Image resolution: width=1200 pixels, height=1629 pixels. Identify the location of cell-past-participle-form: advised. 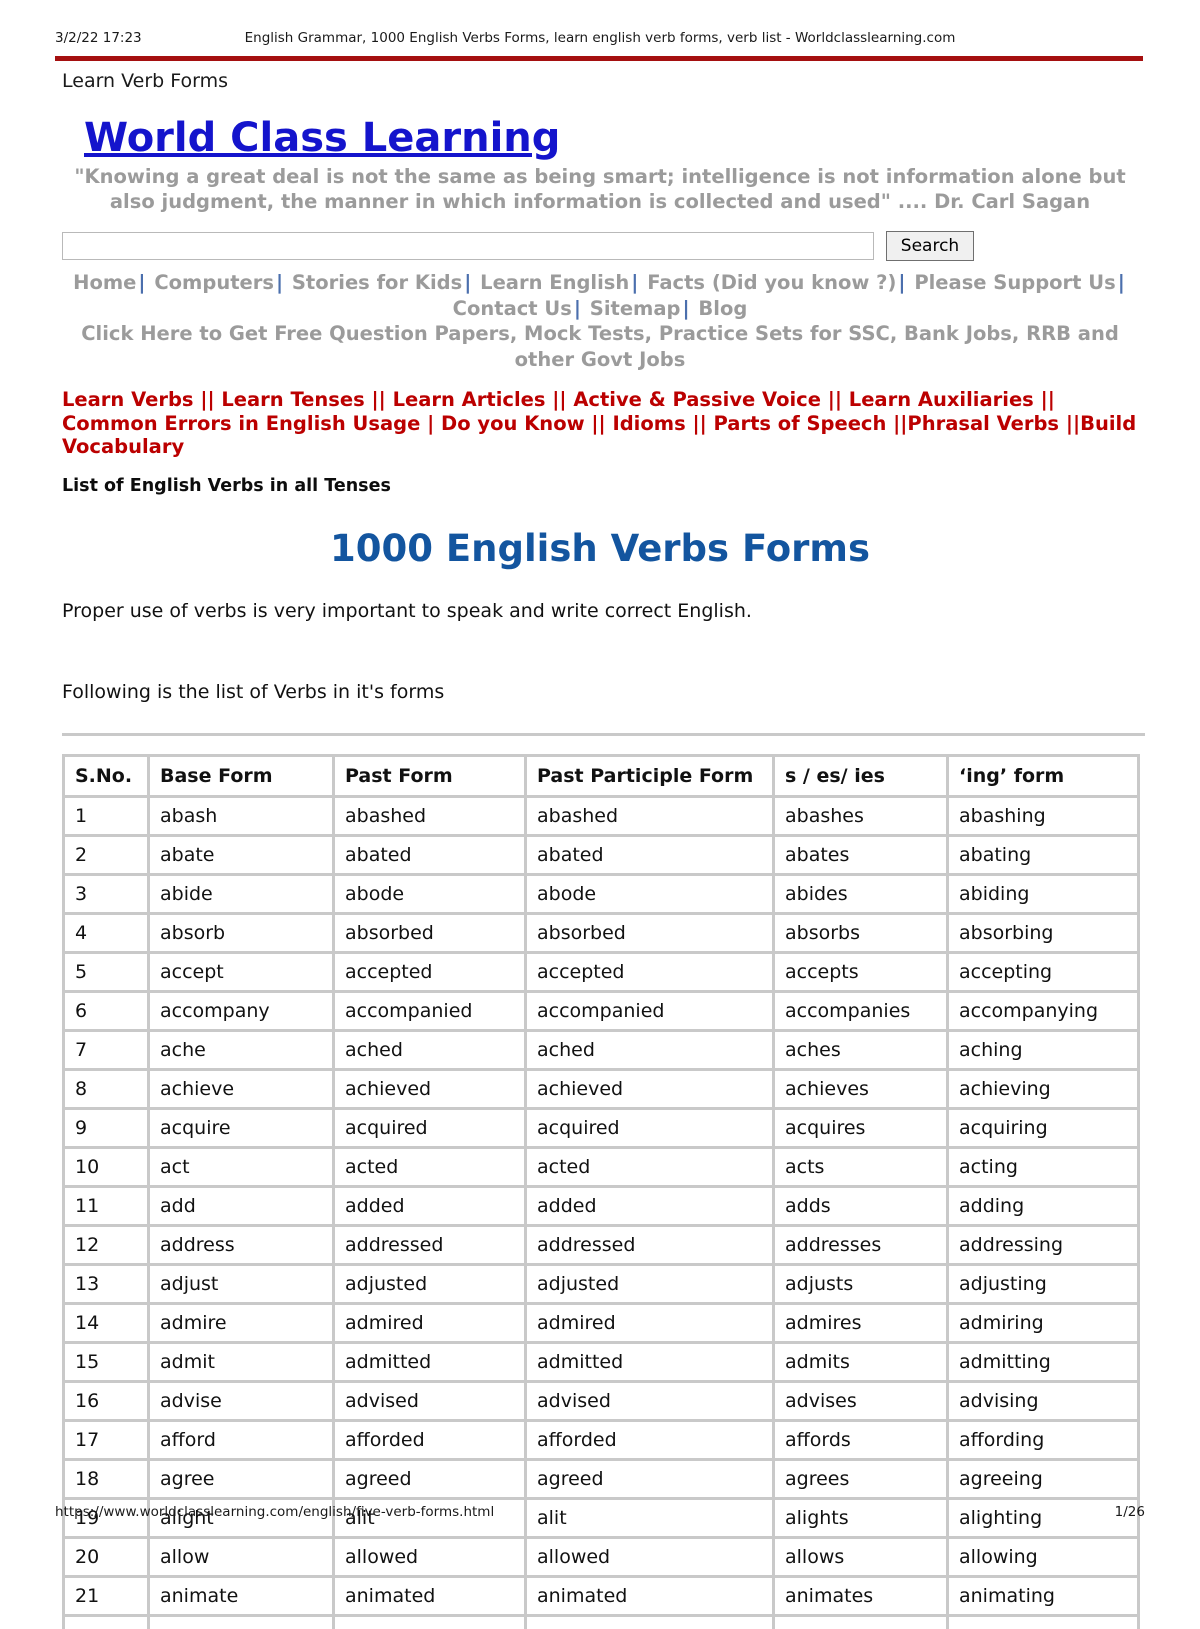
(651, 1402).